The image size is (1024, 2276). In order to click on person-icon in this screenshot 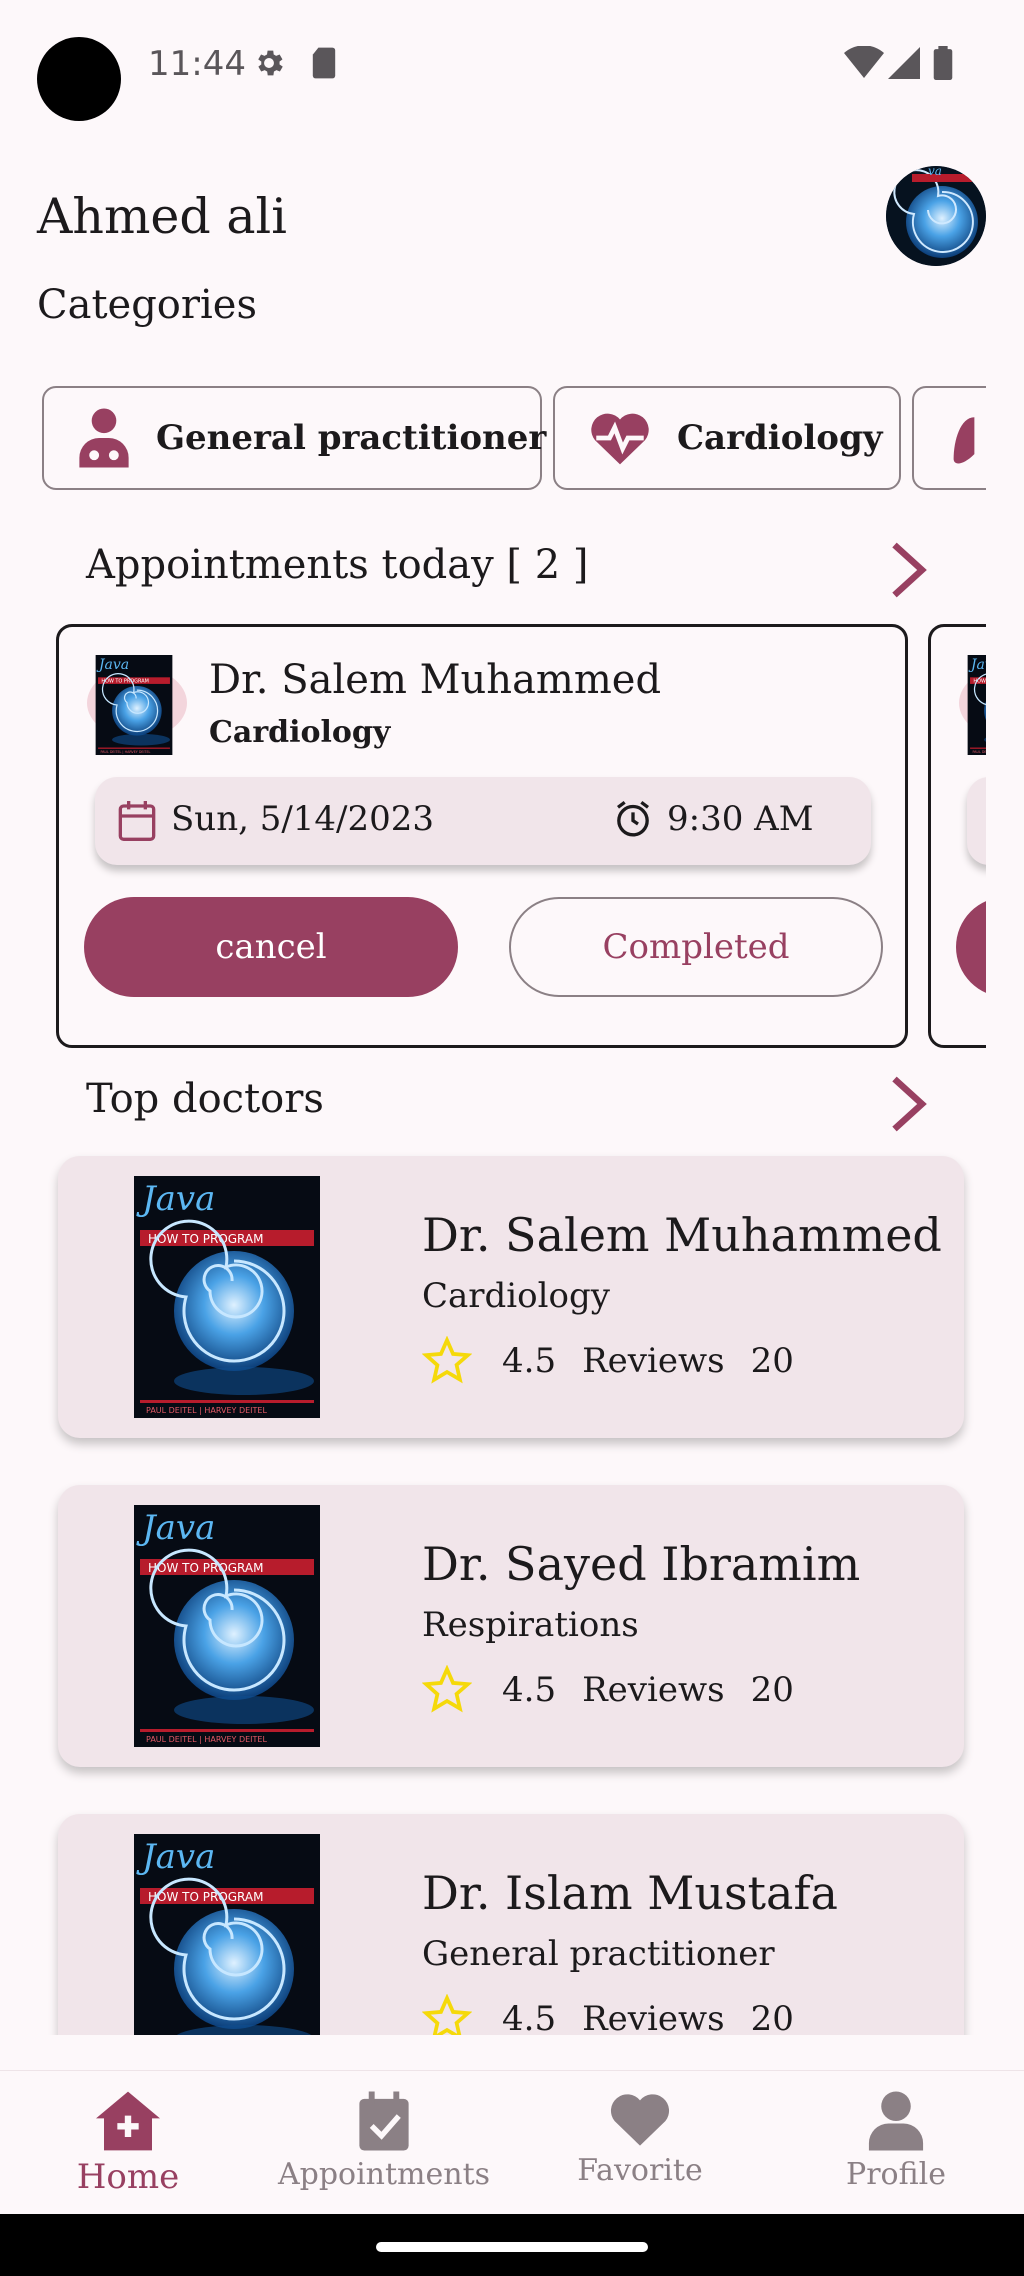, I will do `click(896, 2121)`.